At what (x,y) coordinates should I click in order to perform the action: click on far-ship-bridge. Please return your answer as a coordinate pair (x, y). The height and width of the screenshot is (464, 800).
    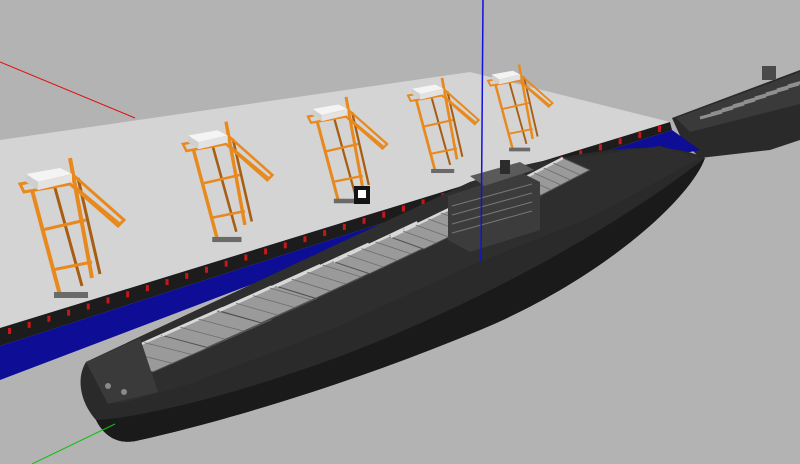
    Looking at the image, I should click on (769, 73).